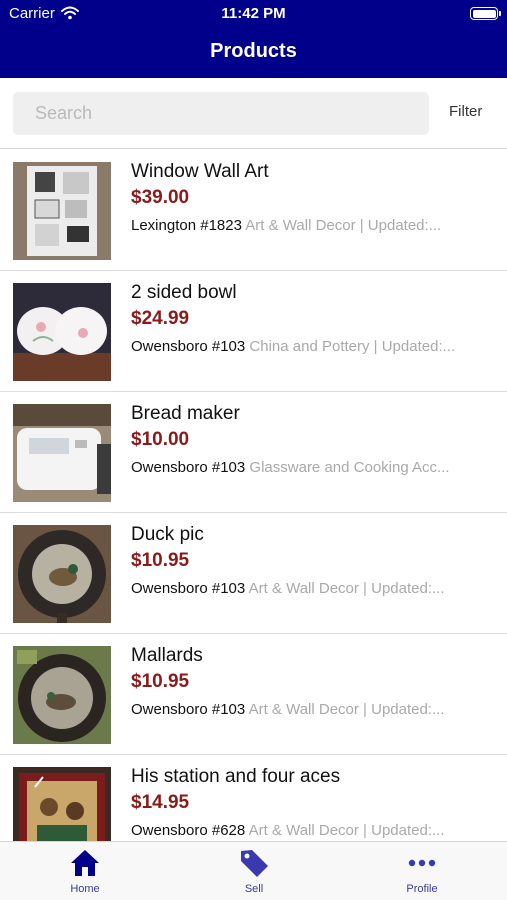  I want to click on search-bar: Filter, so click(253, 113).